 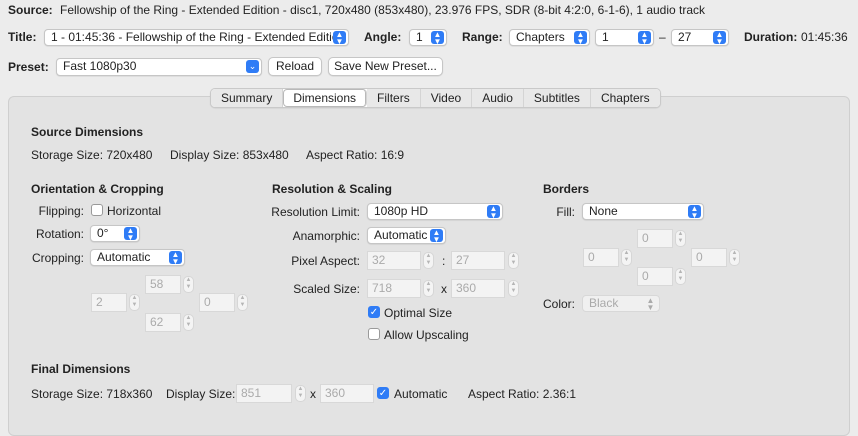 I want to click on final-display-width-field: 851, so click(x=264, y=393).